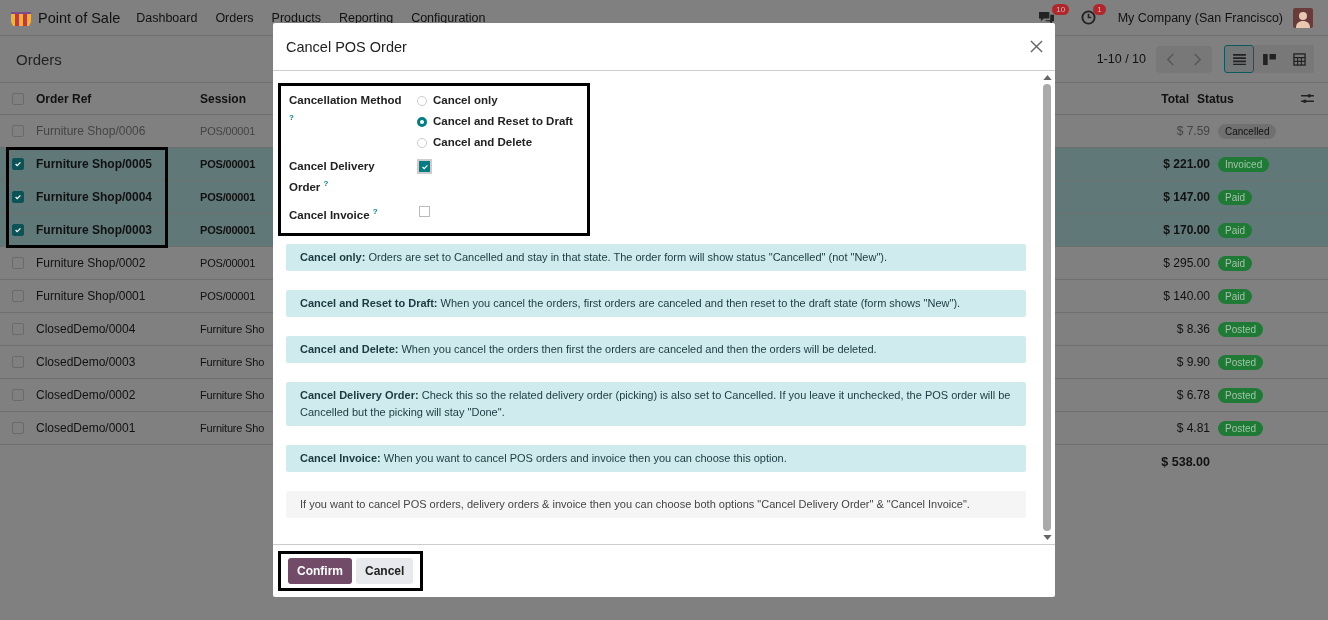 The width and height of the screenshot is (1328, 620). What do you see at coordinates (39, 59) in the screenshot?
I see `page-title: Orders` at bounding box center [39, 59].